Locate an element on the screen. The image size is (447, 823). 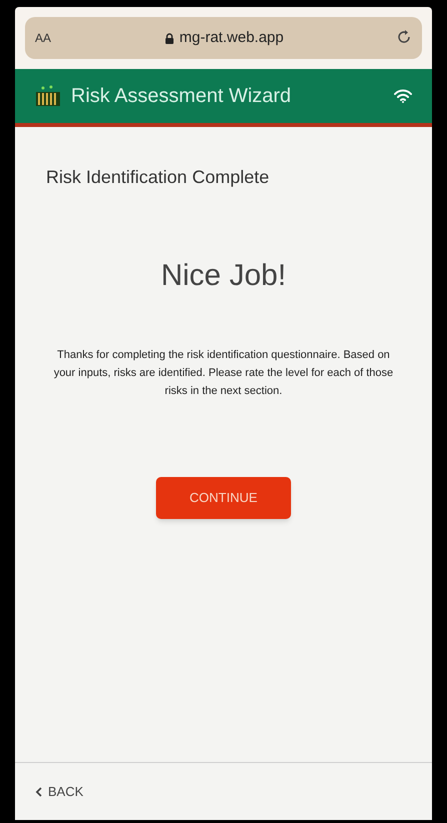
chevron-left-icon is located at coordinates (38, 791).